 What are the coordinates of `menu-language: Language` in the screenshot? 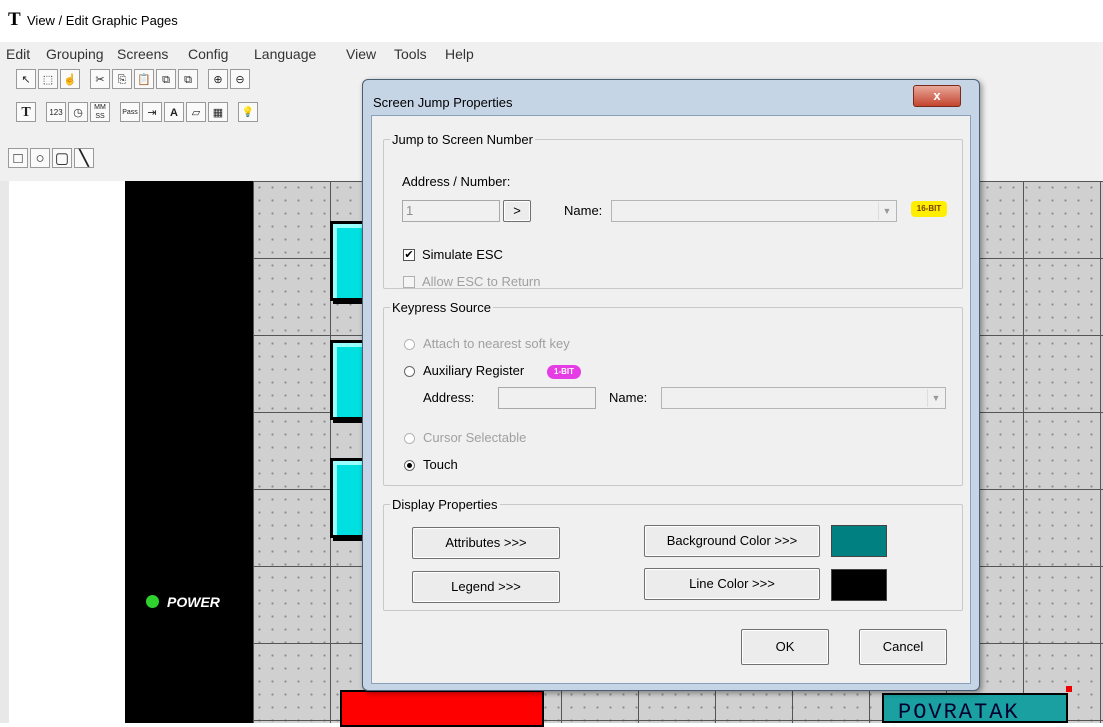 It's located at (285, 54).